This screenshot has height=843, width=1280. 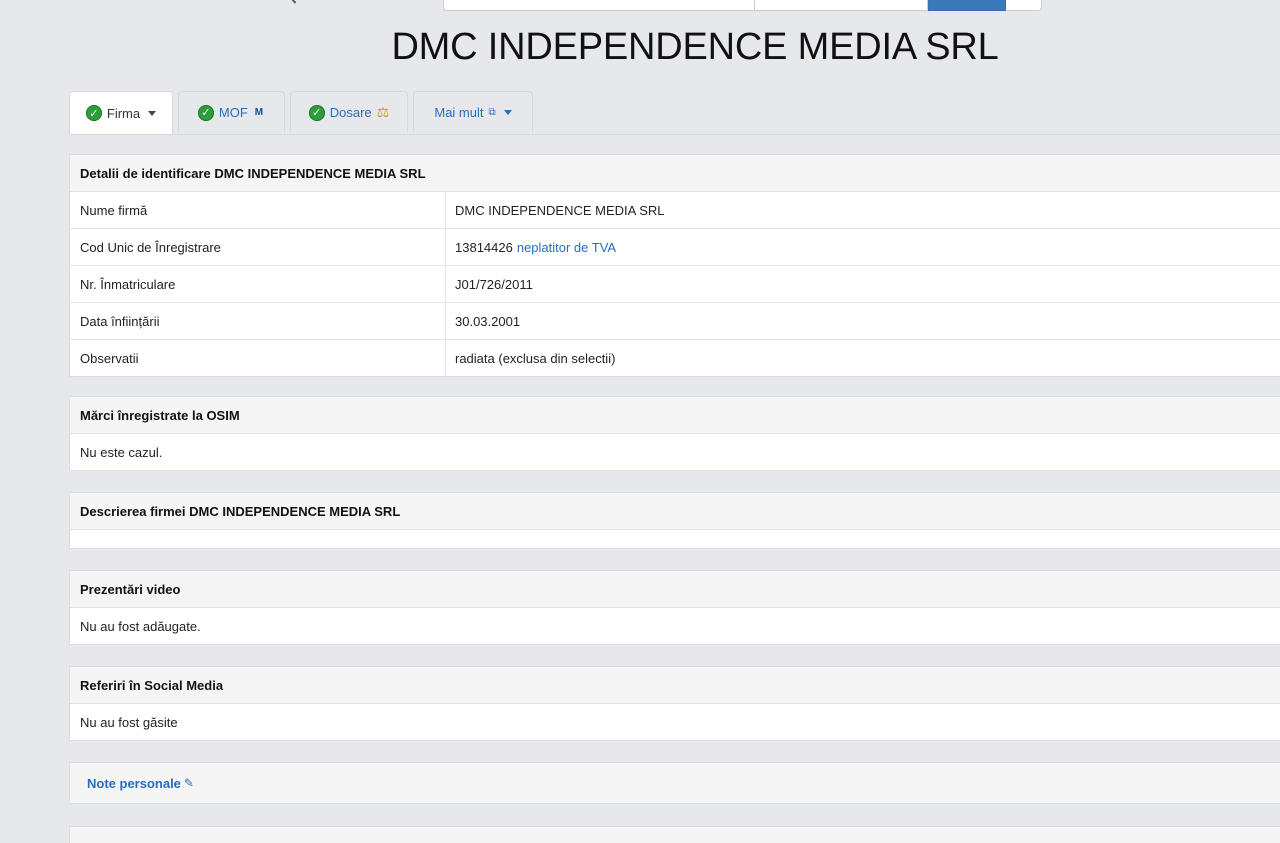 What do you see at coordinates (258, 321) in the screenshot?
I see `row-label: Data înființării` at bounding box center [258, 321].